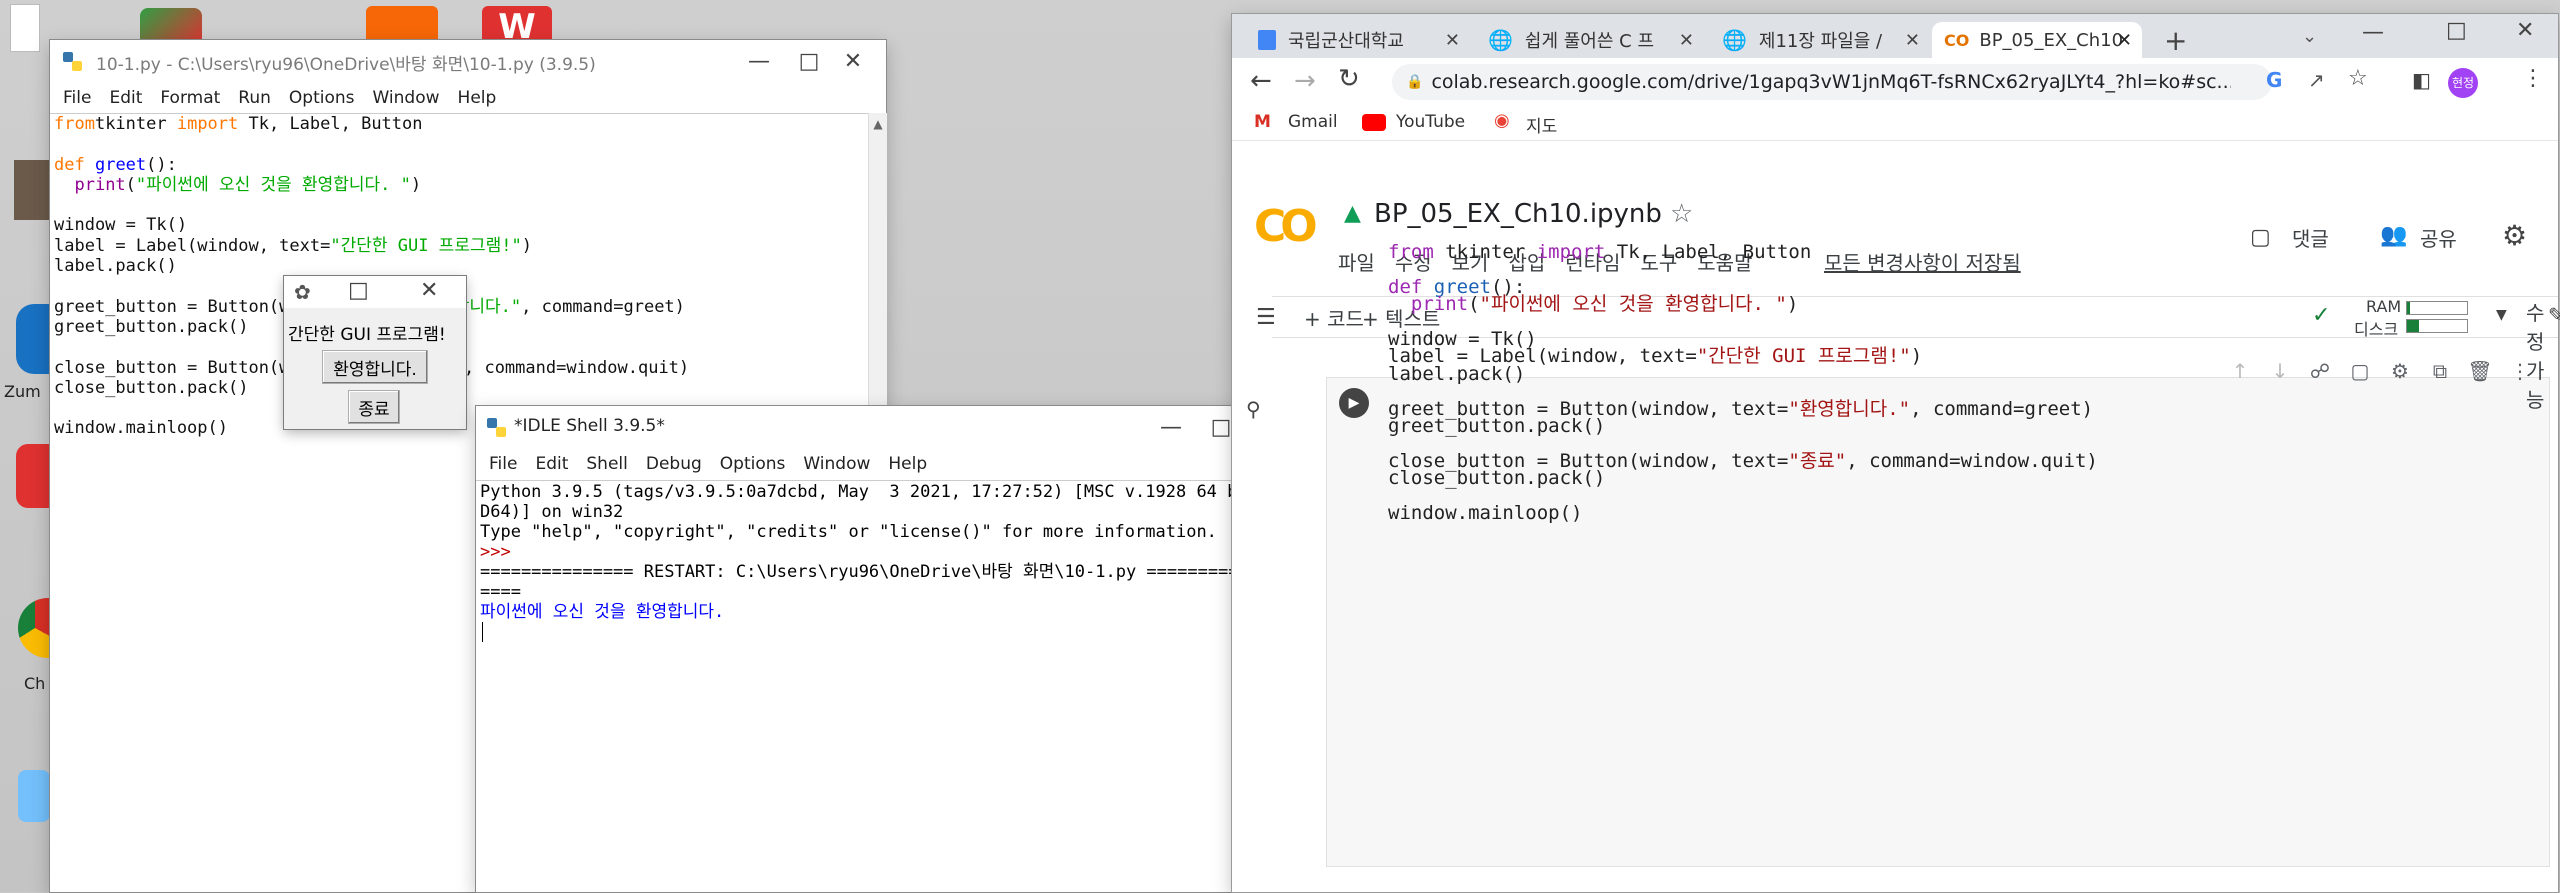 This screenshot has height=893, width=2560. What do you see at coordinates (358, 290) in the screenshot?
I see `tk-maximize-button: □` at bounding box center [358, 290].